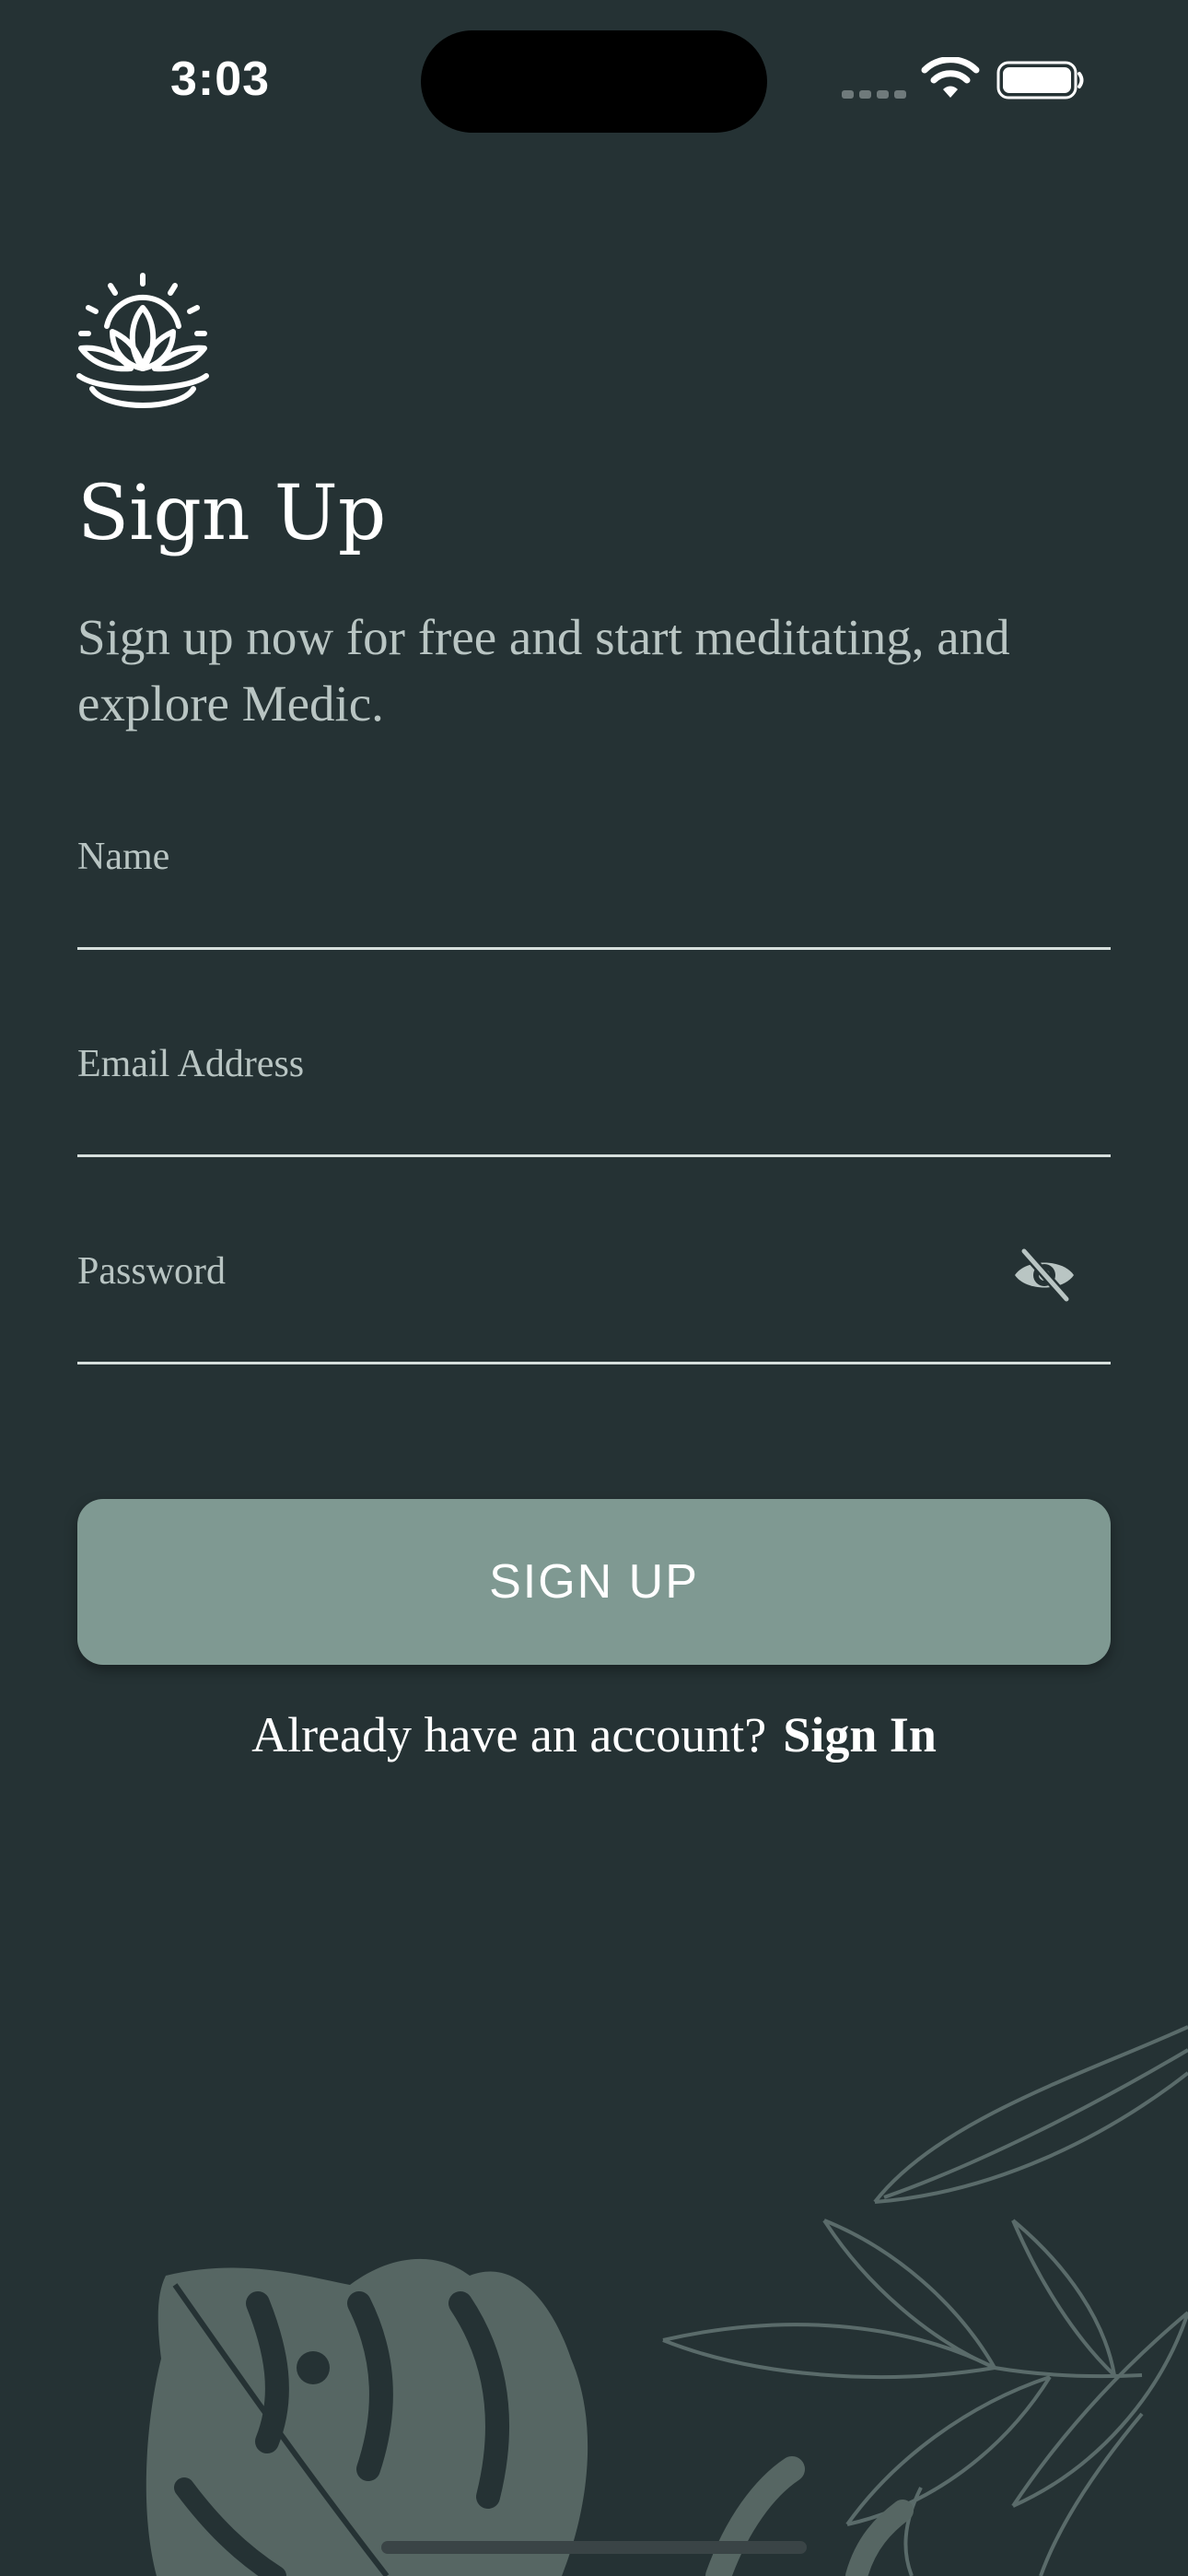 This screenshot has height=2576, width=1188. What do you see at coordinates (874, 94) in the screenshot?
I see `cellular-signal-icon` at bounding box center [874, 94].